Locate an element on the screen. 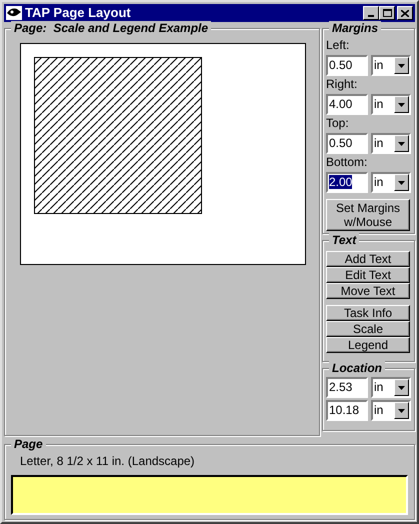 Image resolution: width=419 pixels, height=524 pixels. group-title: Margins is located at coordinates (355, 28).